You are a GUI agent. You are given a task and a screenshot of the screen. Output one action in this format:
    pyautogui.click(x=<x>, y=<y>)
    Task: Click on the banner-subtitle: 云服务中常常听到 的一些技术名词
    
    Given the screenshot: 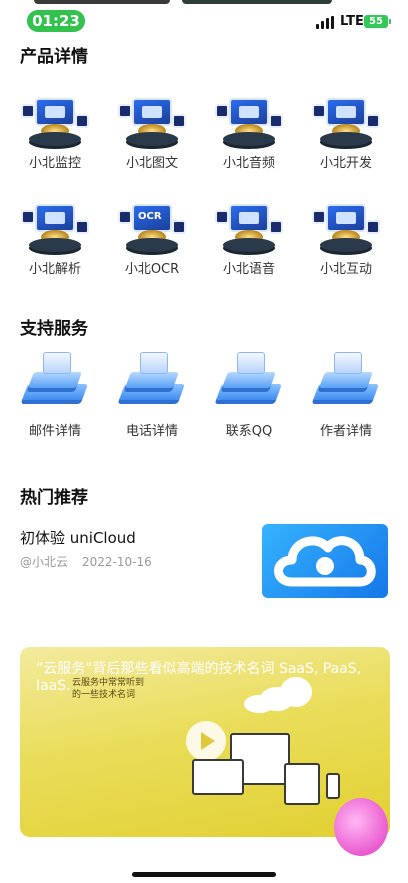 What is the action you would take?
    pyautogui.click(x=108, y=689)
    